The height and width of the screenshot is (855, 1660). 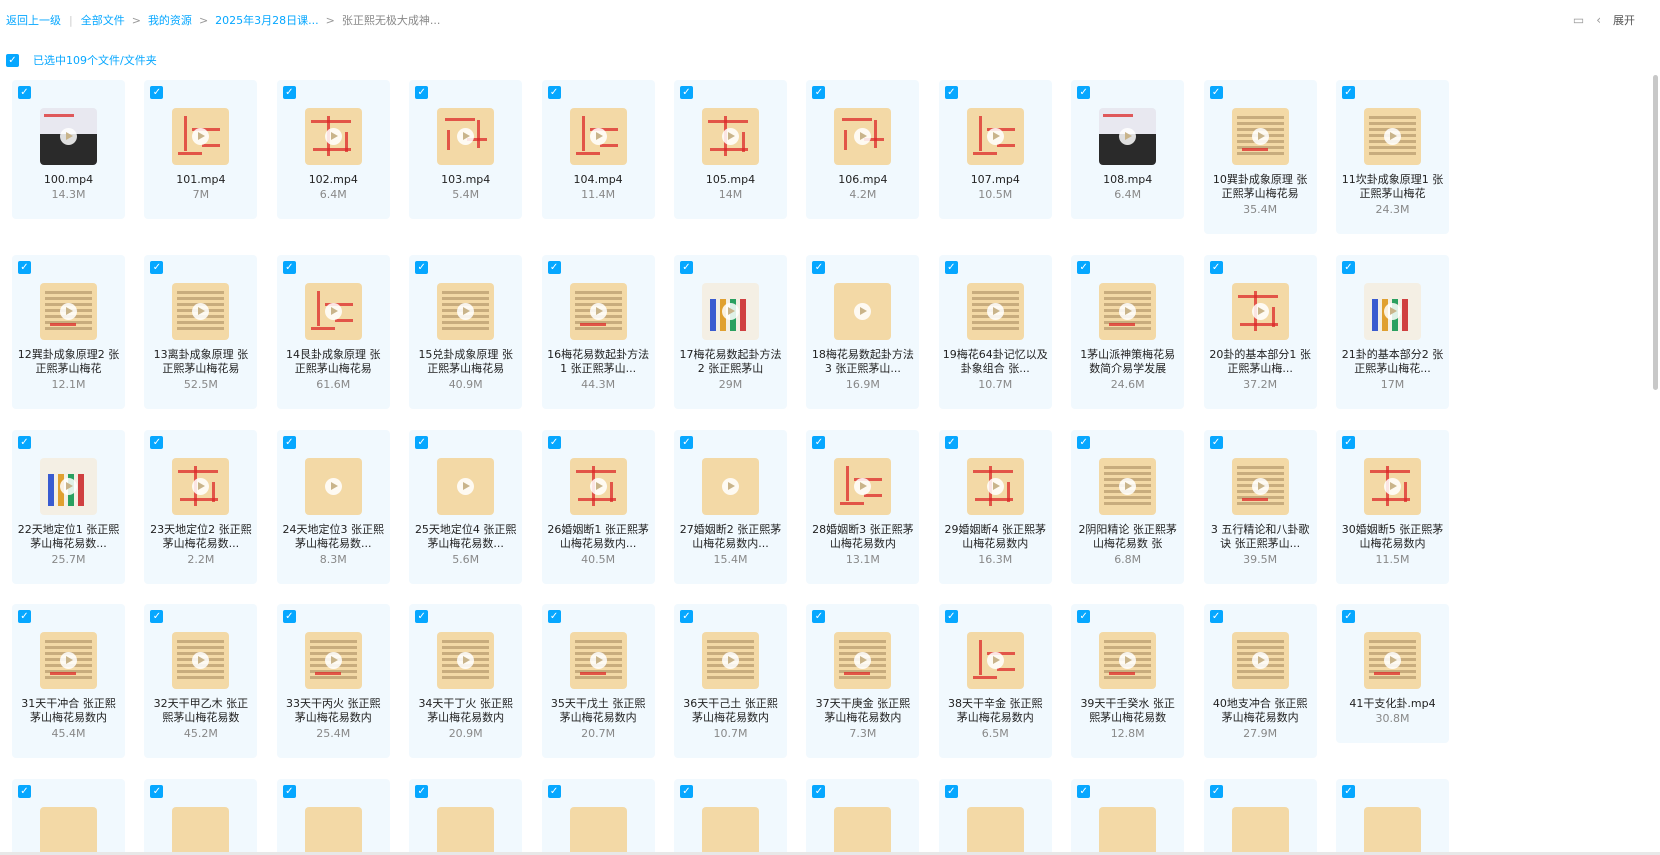 I want to click on file-card: ✓ 14艮卦成象原理 张正熙茅山梅花易 61.6M, so click(x=333, y=331).